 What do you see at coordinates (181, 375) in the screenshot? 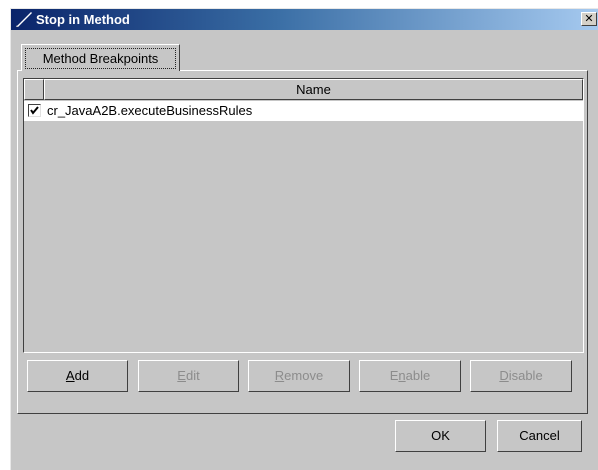
I see `edit-mnemonic: E` at bounding box center [181, 375].